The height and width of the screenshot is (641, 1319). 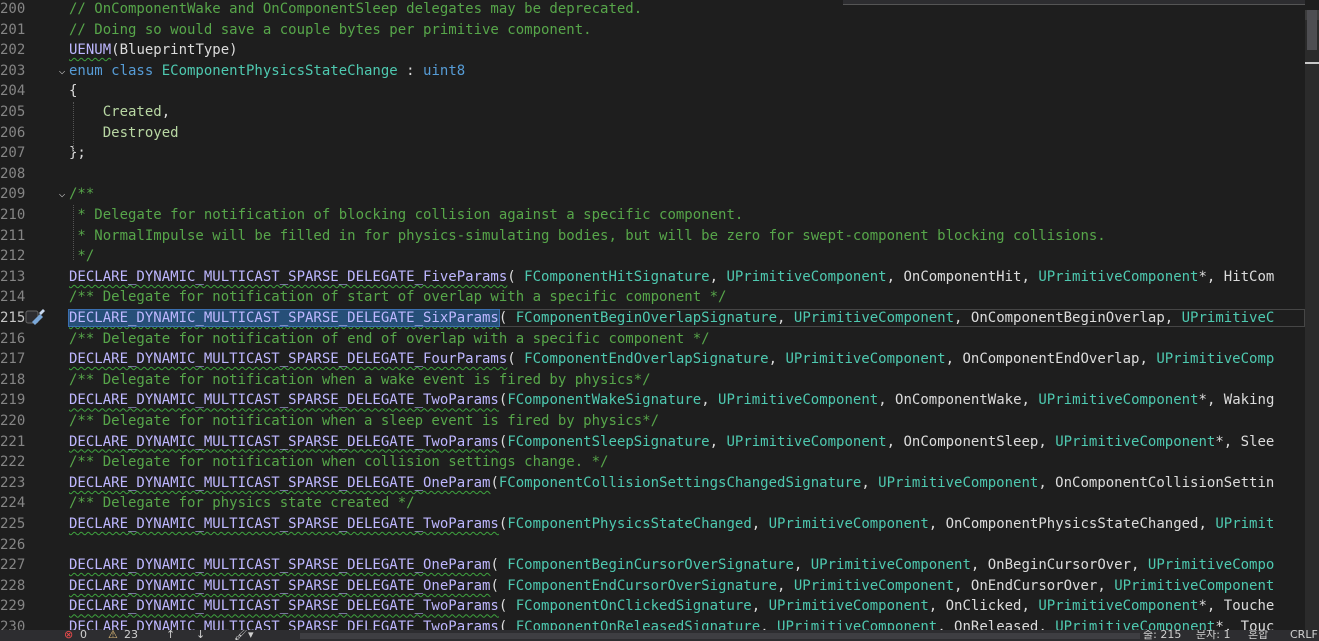 I want to click on warning-count: 23, so click(x=131, y=635).